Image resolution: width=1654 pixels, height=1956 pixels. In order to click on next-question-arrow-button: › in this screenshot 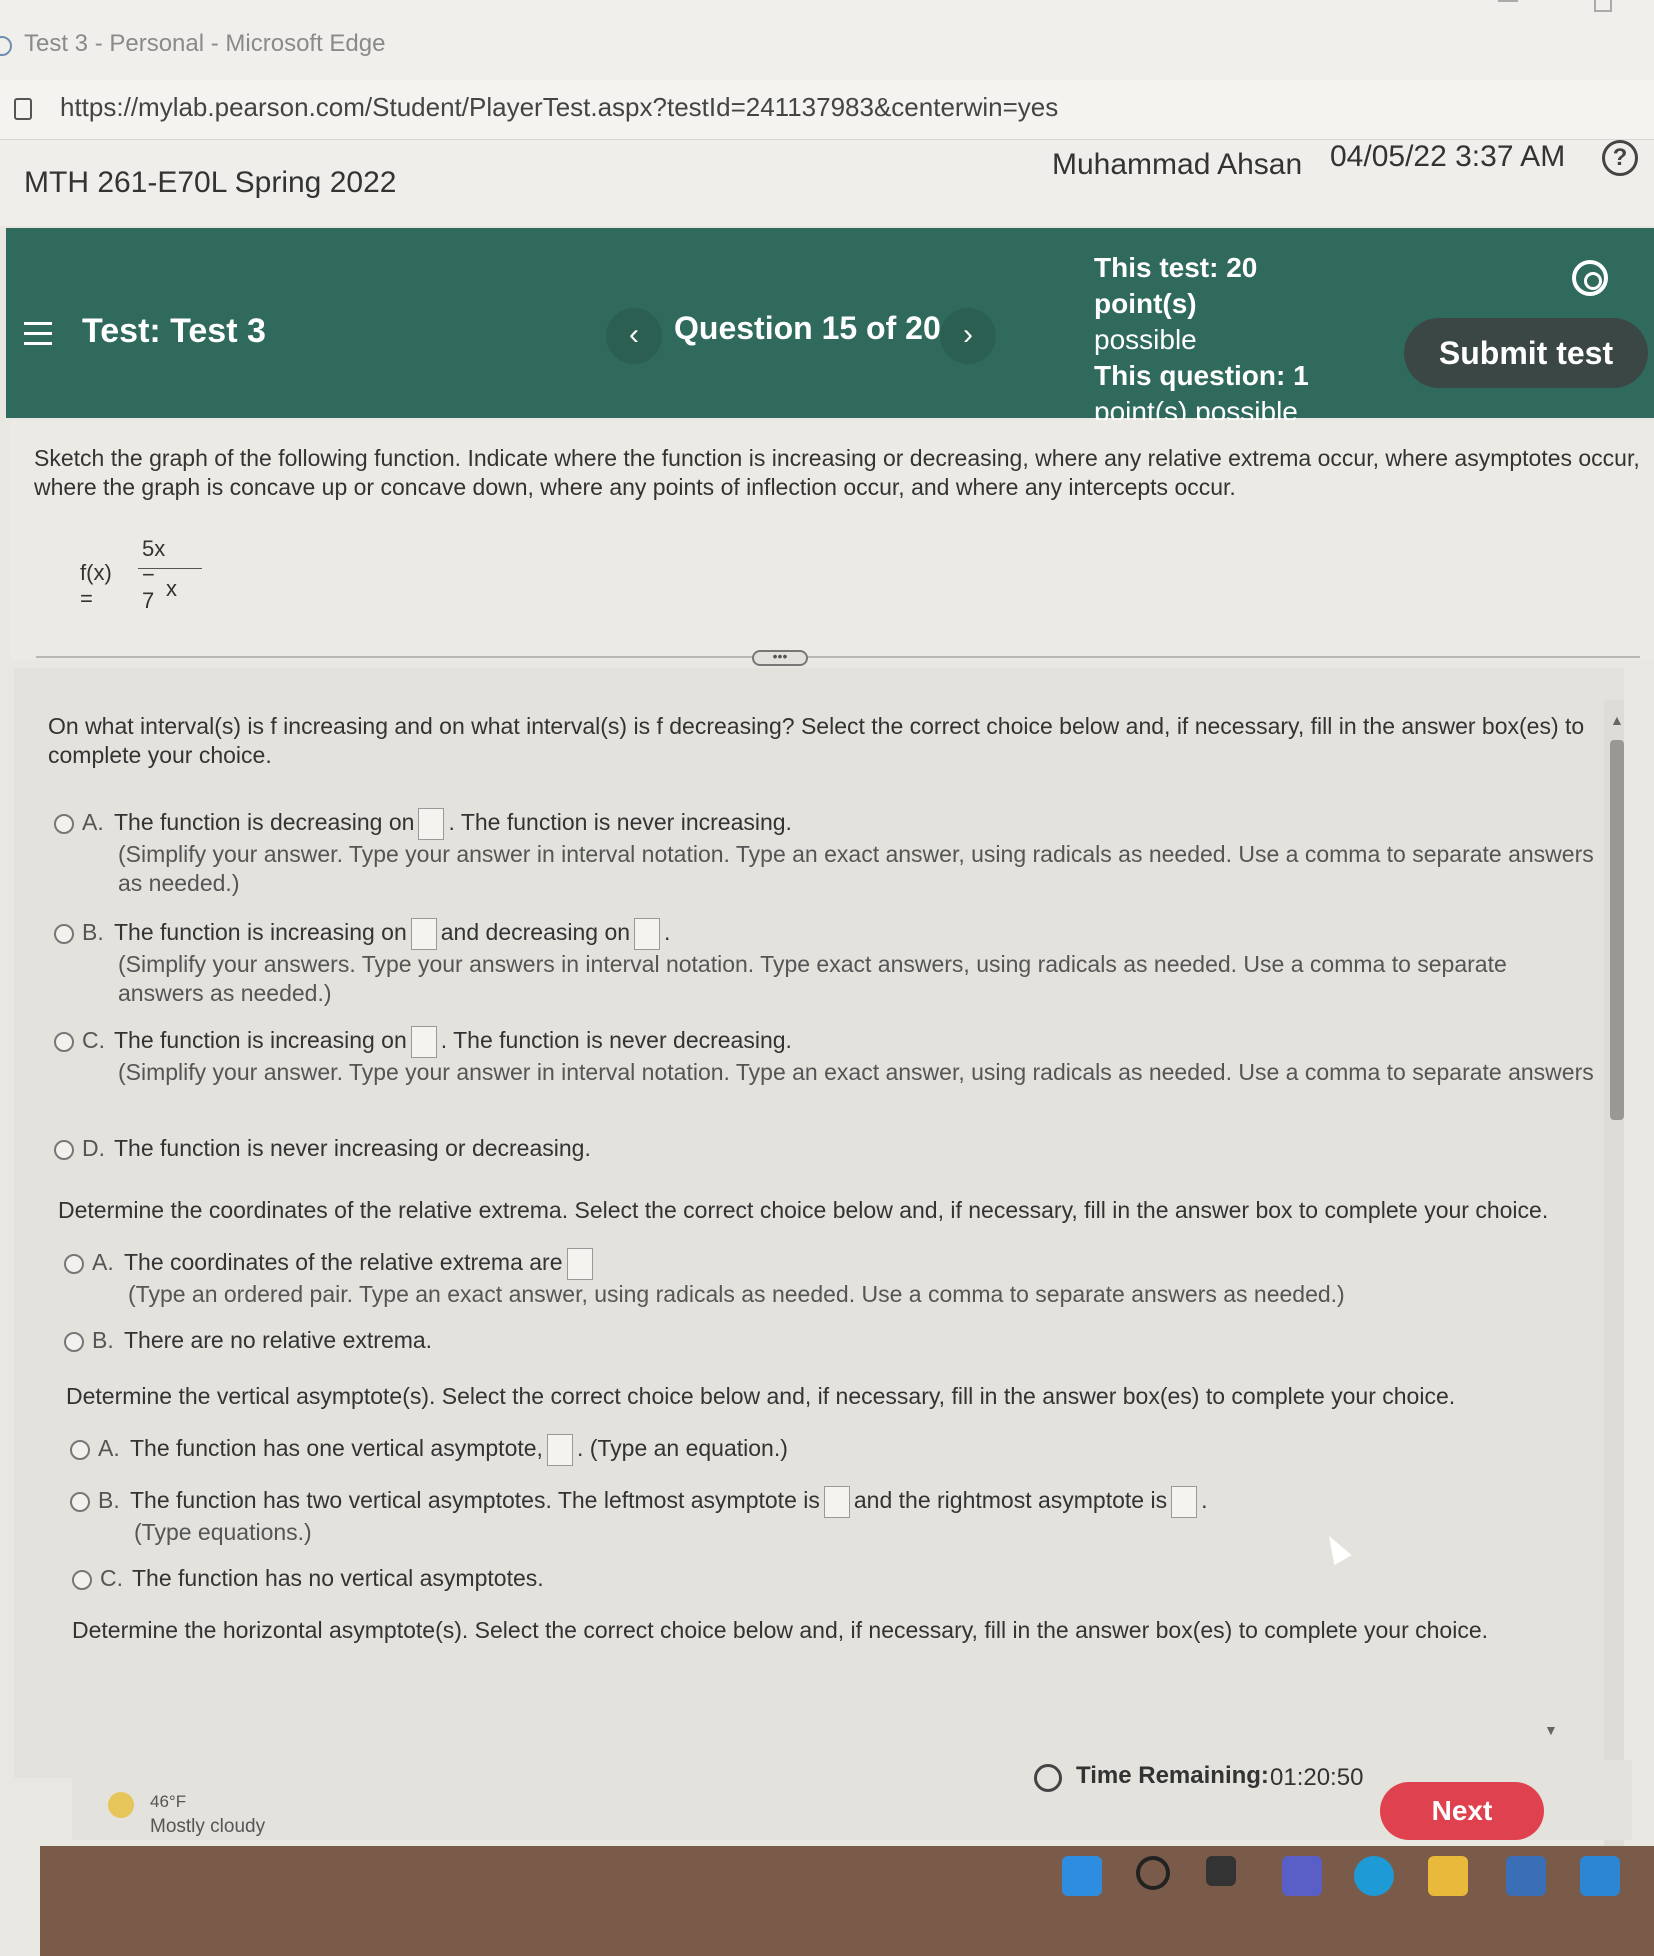, I will do `click(968, 336)`.